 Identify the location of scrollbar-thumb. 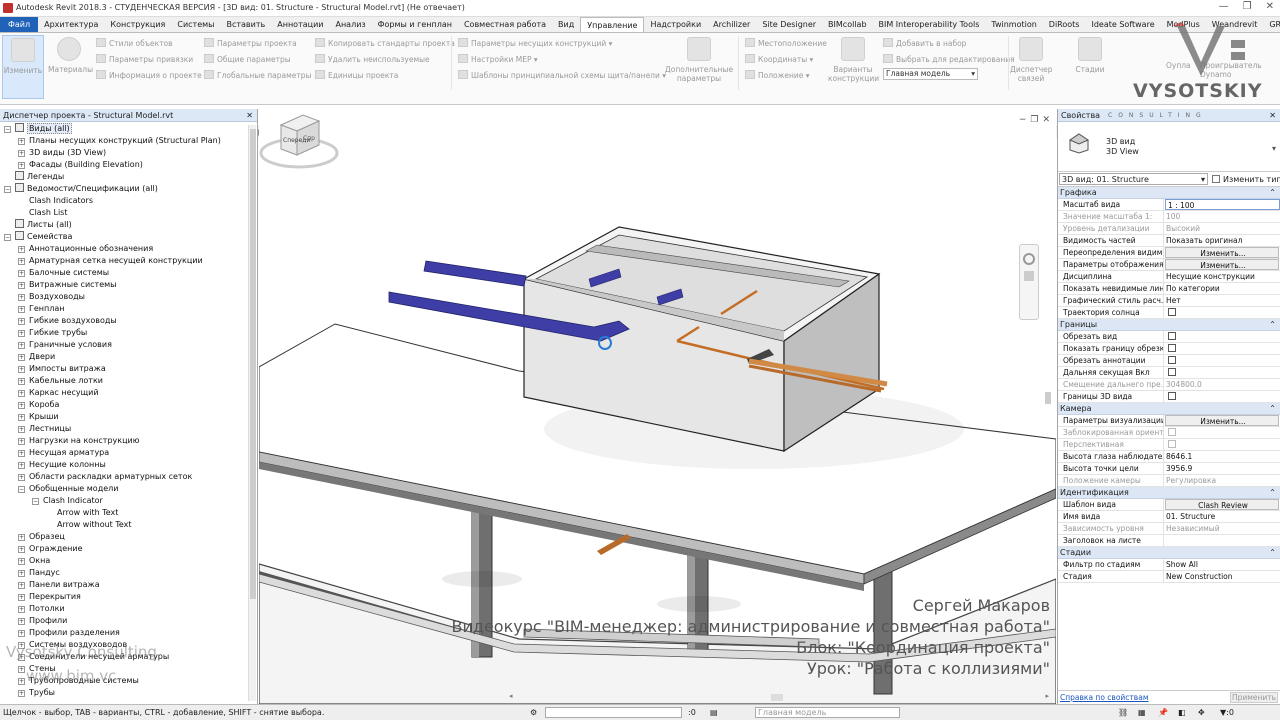
(777, 697).